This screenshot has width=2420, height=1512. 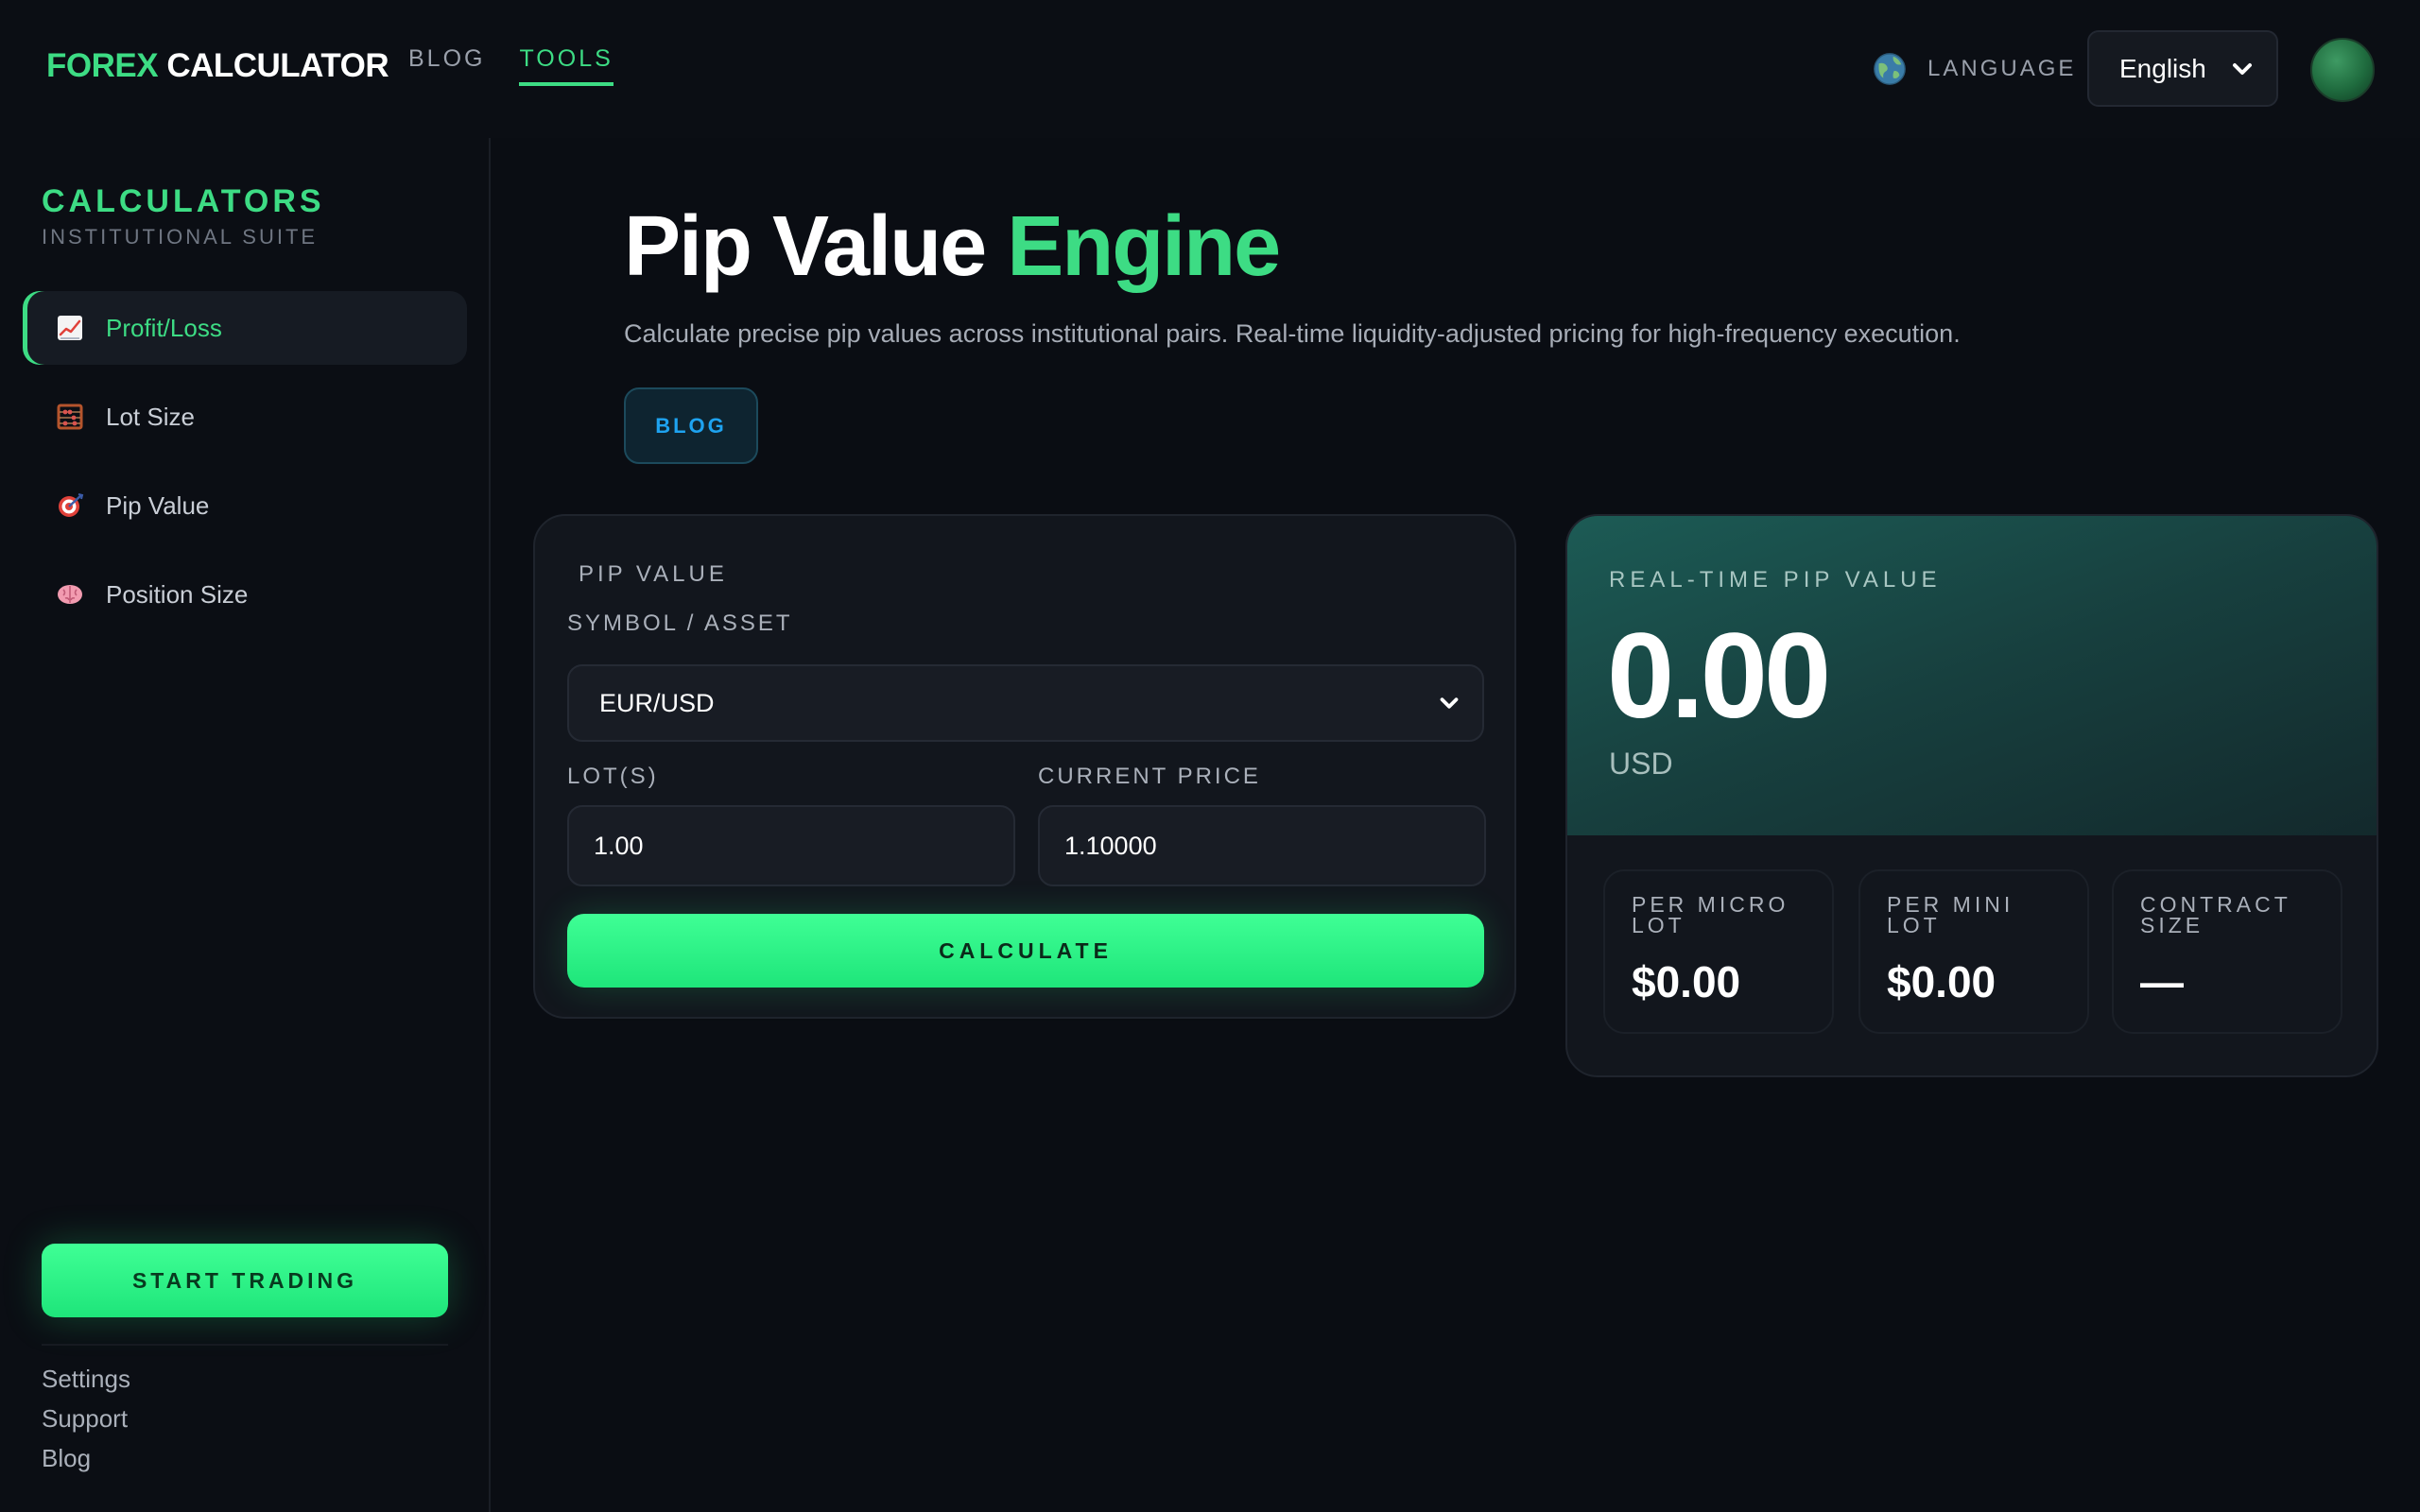 What do you see at coordinates (691, 425) in the screenshot?
I see `blog-button: BLOG` at bounding box center [691, 425].